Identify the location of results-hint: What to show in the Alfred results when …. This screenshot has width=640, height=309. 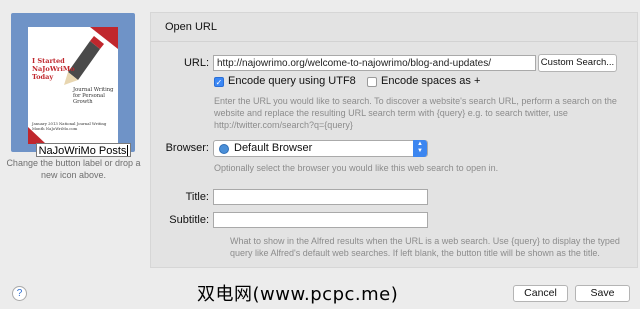
(425, 247).